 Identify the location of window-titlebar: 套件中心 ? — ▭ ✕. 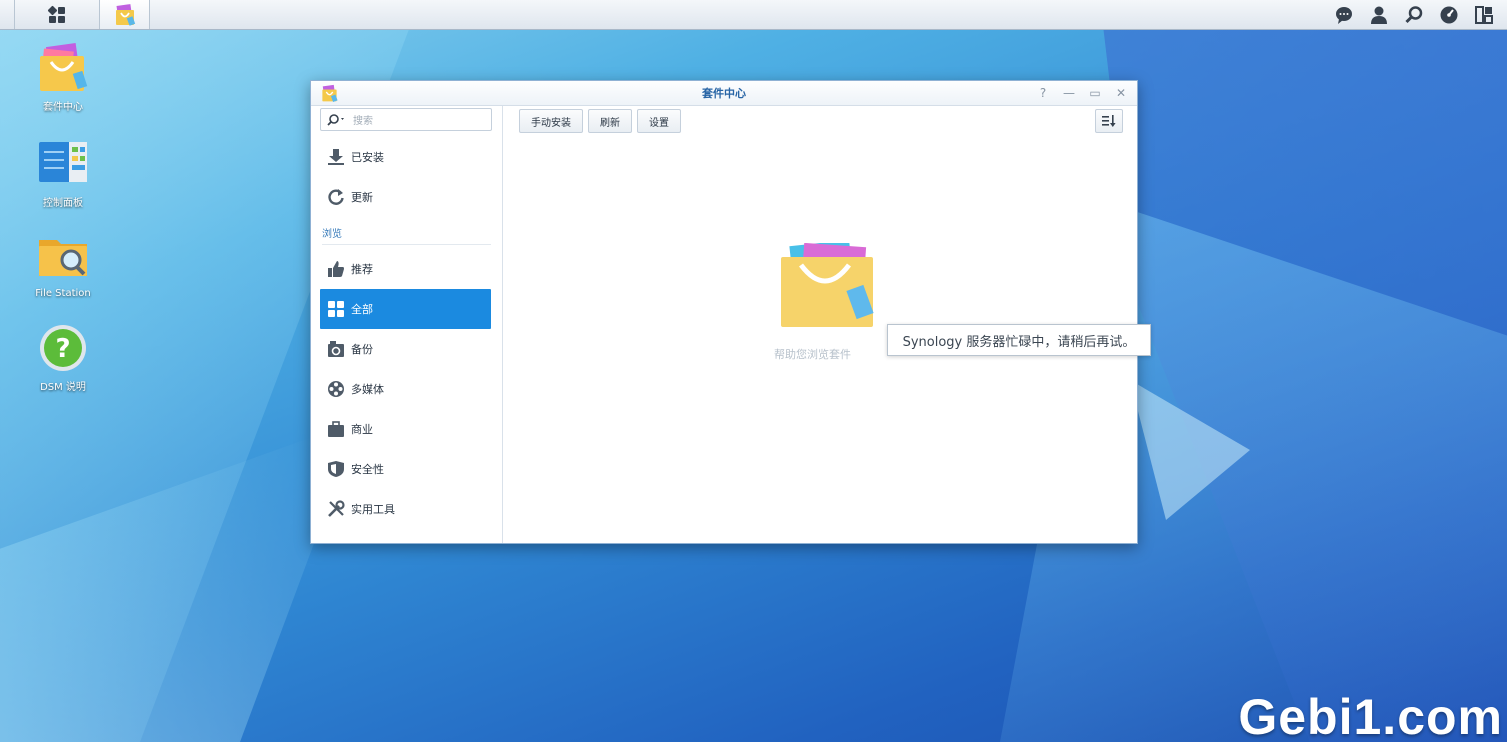
(724, 93).